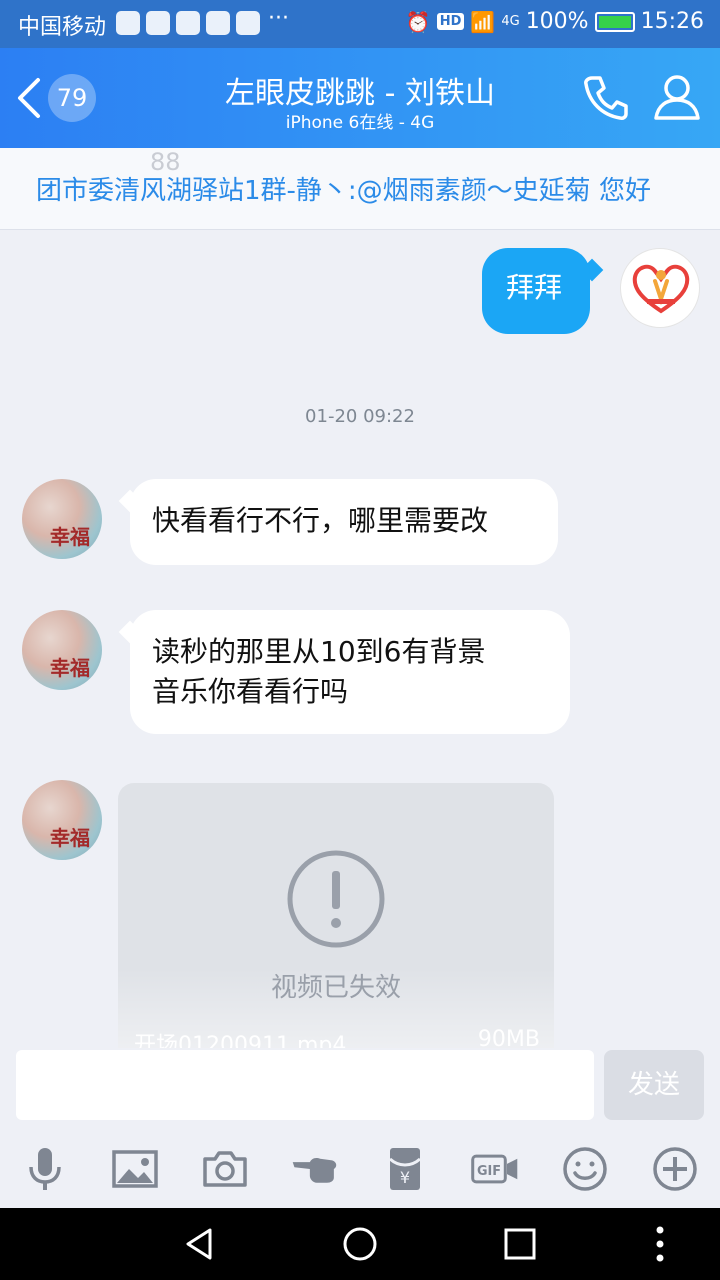  I want to click on unread-count-badge: 79, so click(72, 98).